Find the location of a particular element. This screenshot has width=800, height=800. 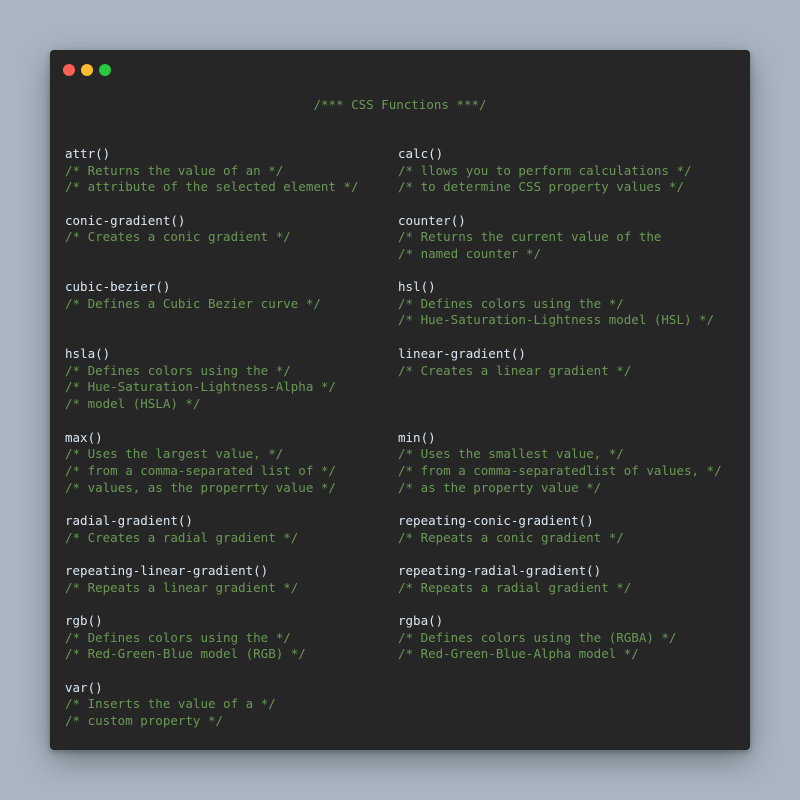

function-name-text: repeating-linear-gradient is located at coordinates (159, 570).